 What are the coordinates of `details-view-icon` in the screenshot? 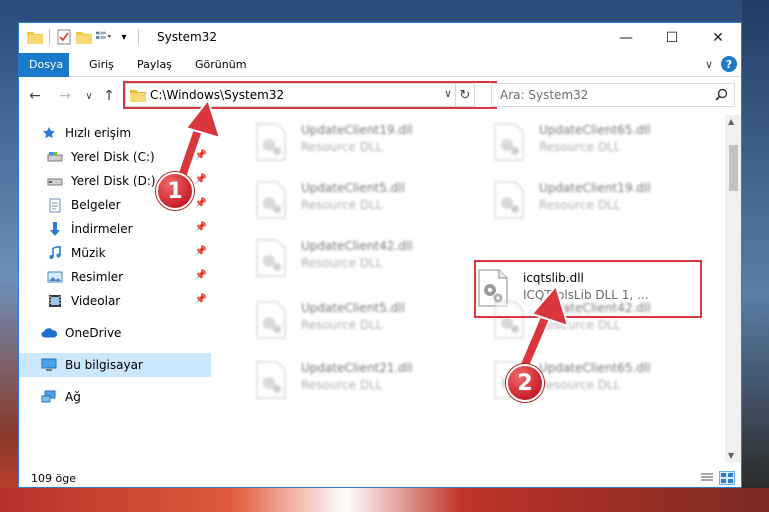 It's located at (707, 478).